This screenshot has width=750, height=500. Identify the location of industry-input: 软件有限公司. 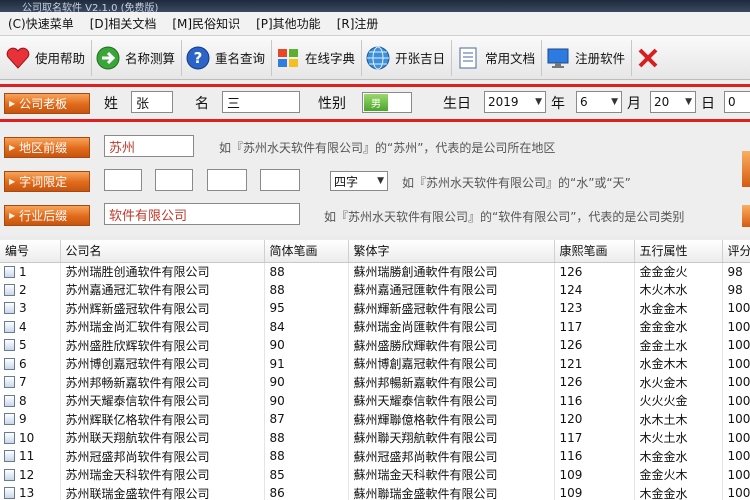
(202, 214).